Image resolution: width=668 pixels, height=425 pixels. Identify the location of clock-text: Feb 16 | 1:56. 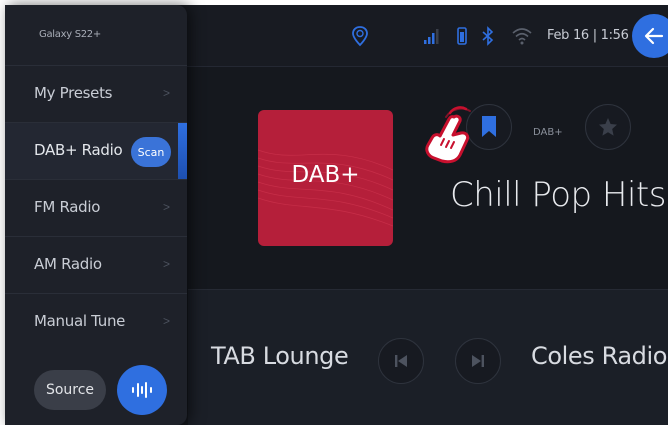
(588, 35).